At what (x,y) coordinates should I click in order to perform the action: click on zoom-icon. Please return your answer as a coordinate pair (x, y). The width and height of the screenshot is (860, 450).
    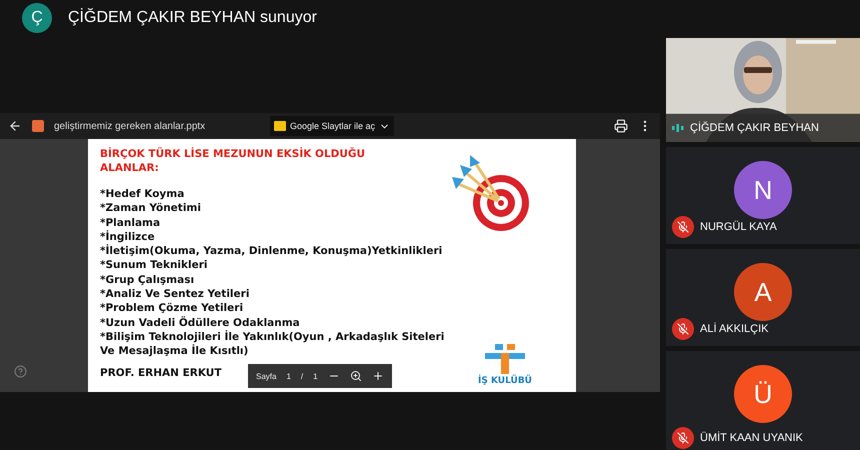
    Looking at the image, I should click on (356, 376).